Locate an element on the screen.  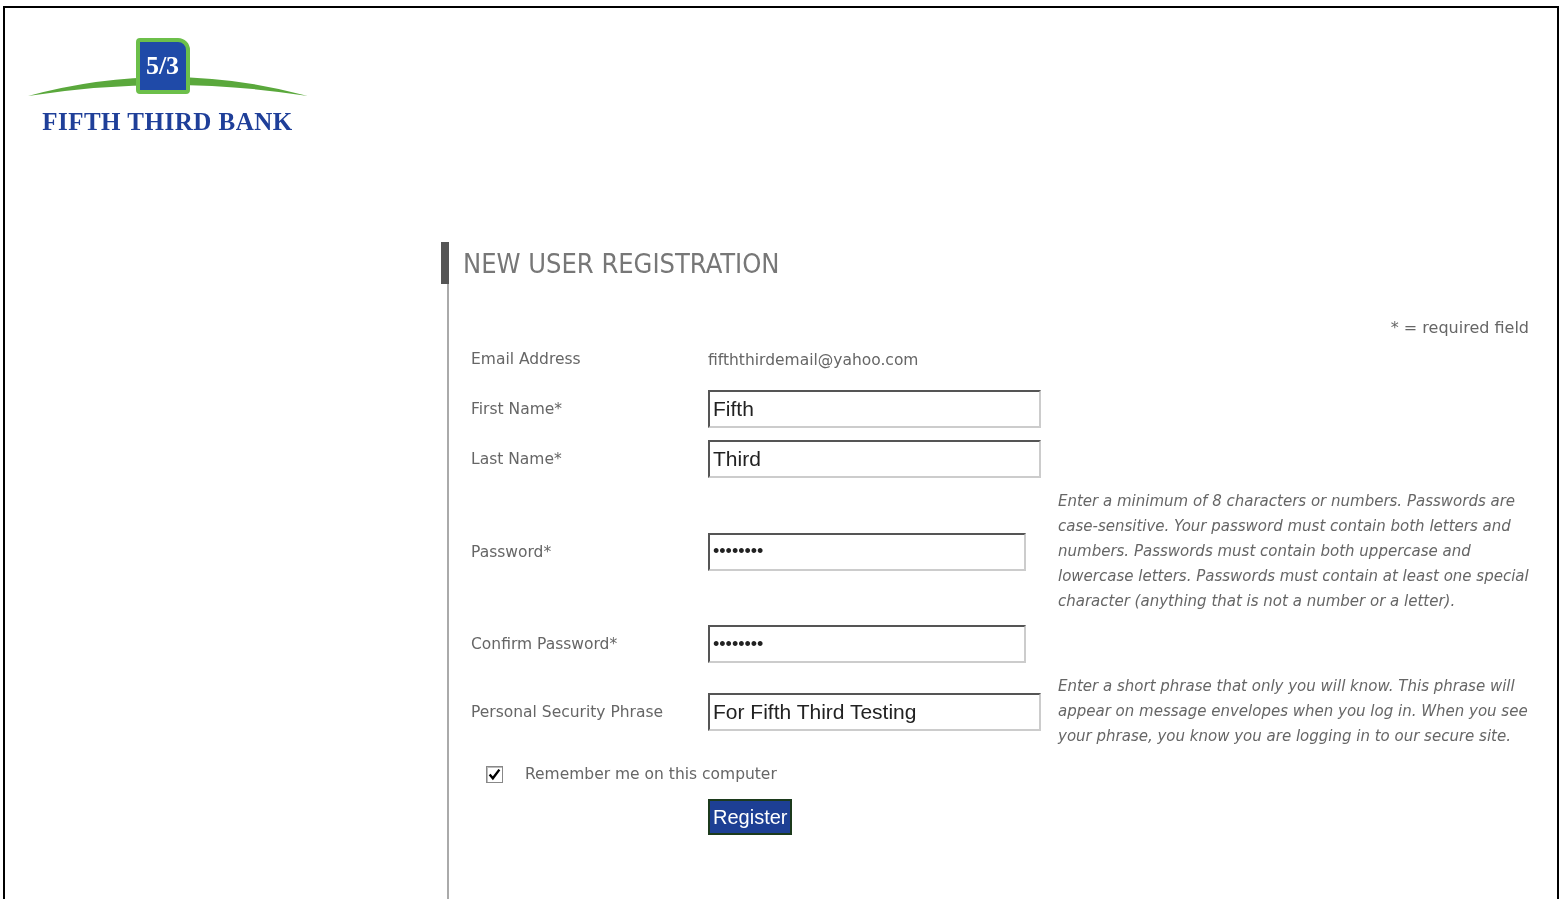
hint-text: Enter a short phrase that only you will know. This phrase will appear on message envelopes when you log in. When you see your phrase, you know you are logging in to our secure site. is located at coordinates (1293, 711).